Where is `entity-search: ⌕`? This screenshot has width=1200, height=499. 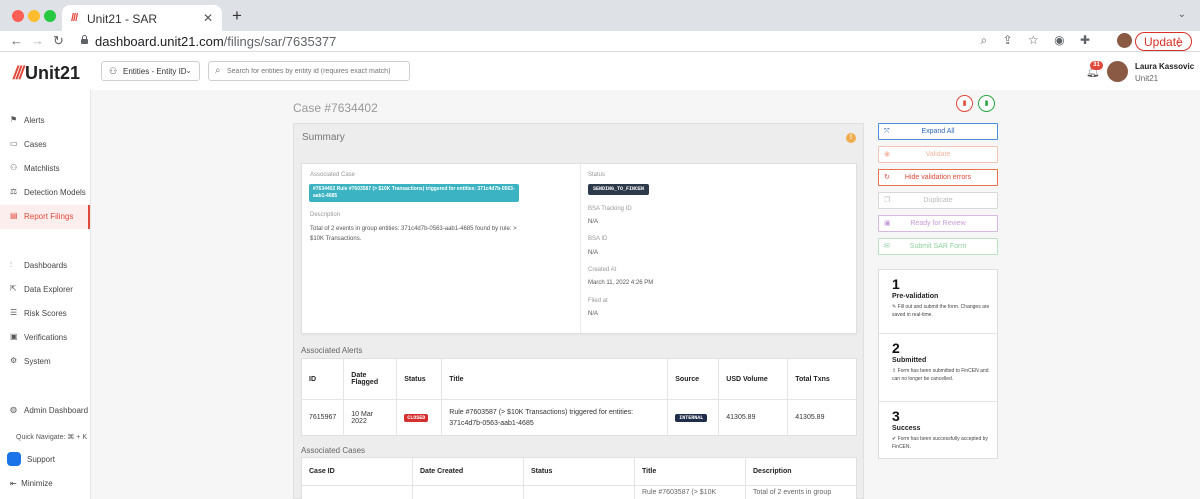 entity-search: ⌕ is located at coordinates (309, 71).